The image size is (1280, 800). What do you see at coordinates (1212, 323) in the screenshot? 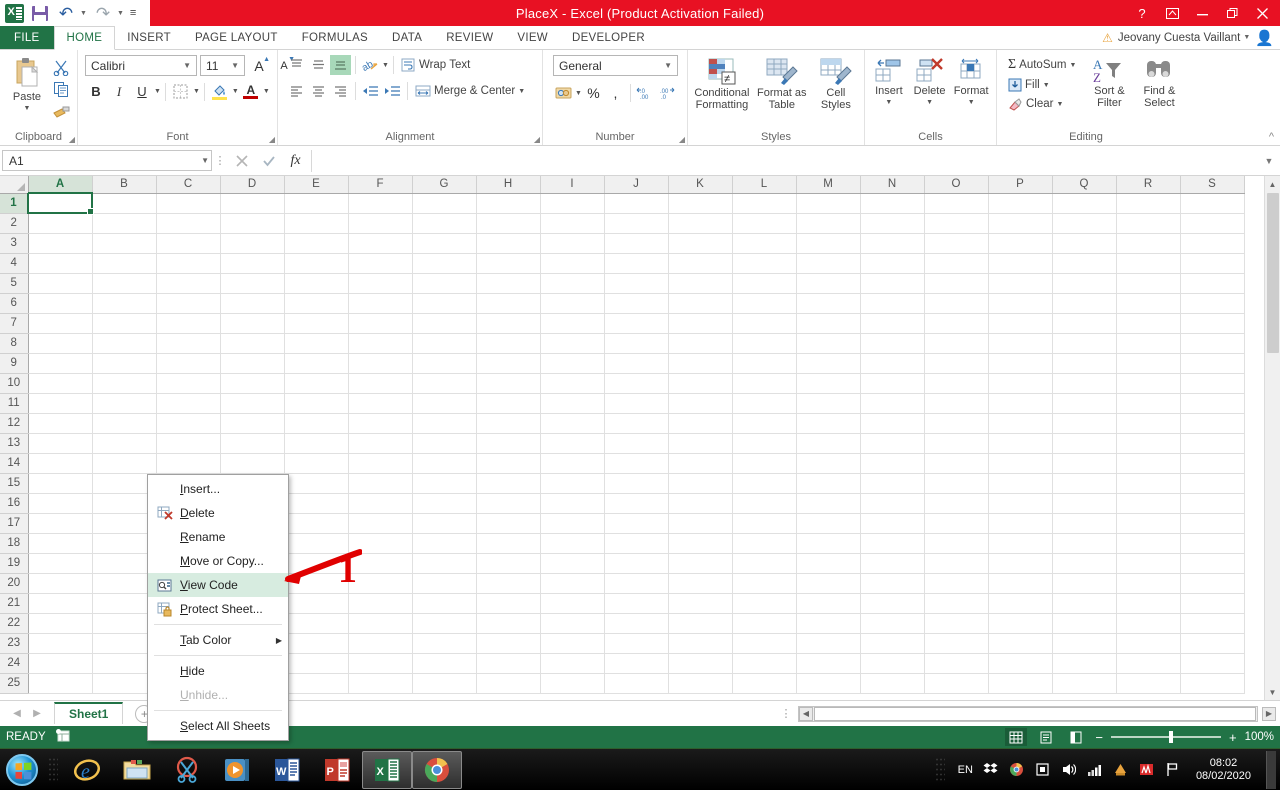
I see `cell-S7` at bounding box center [1212, 323].